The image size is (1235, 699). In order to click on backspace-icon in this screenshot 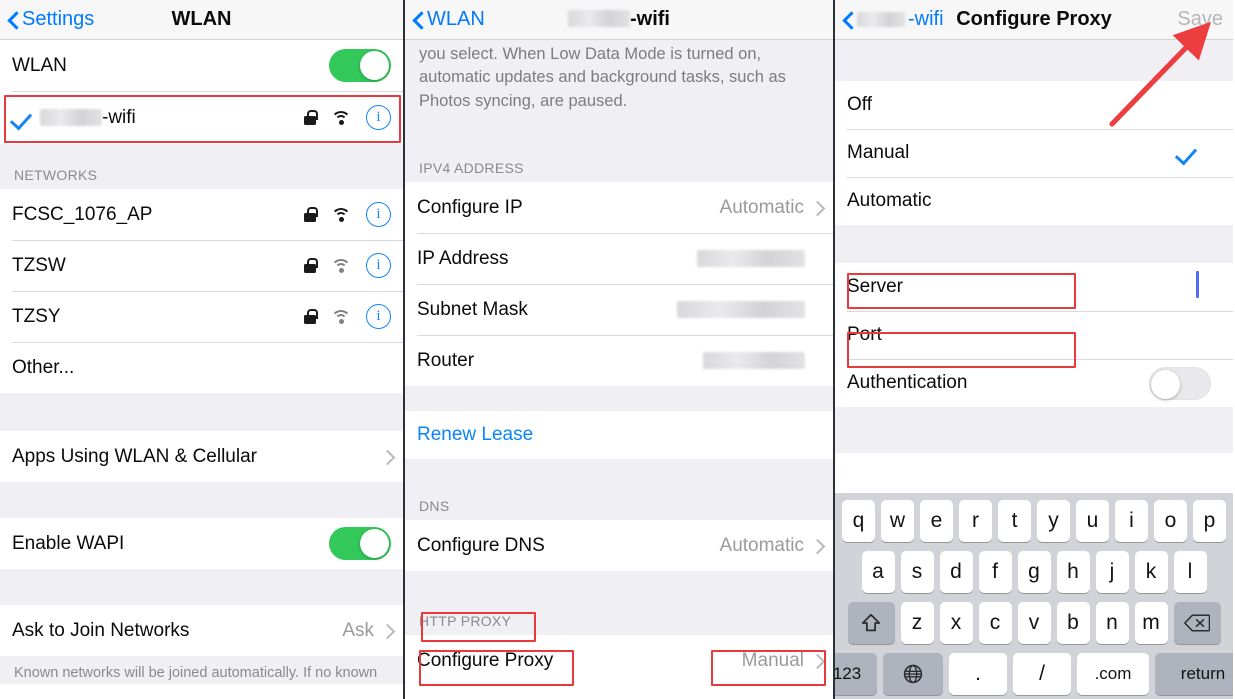, I will do `click(1197, 623)`.